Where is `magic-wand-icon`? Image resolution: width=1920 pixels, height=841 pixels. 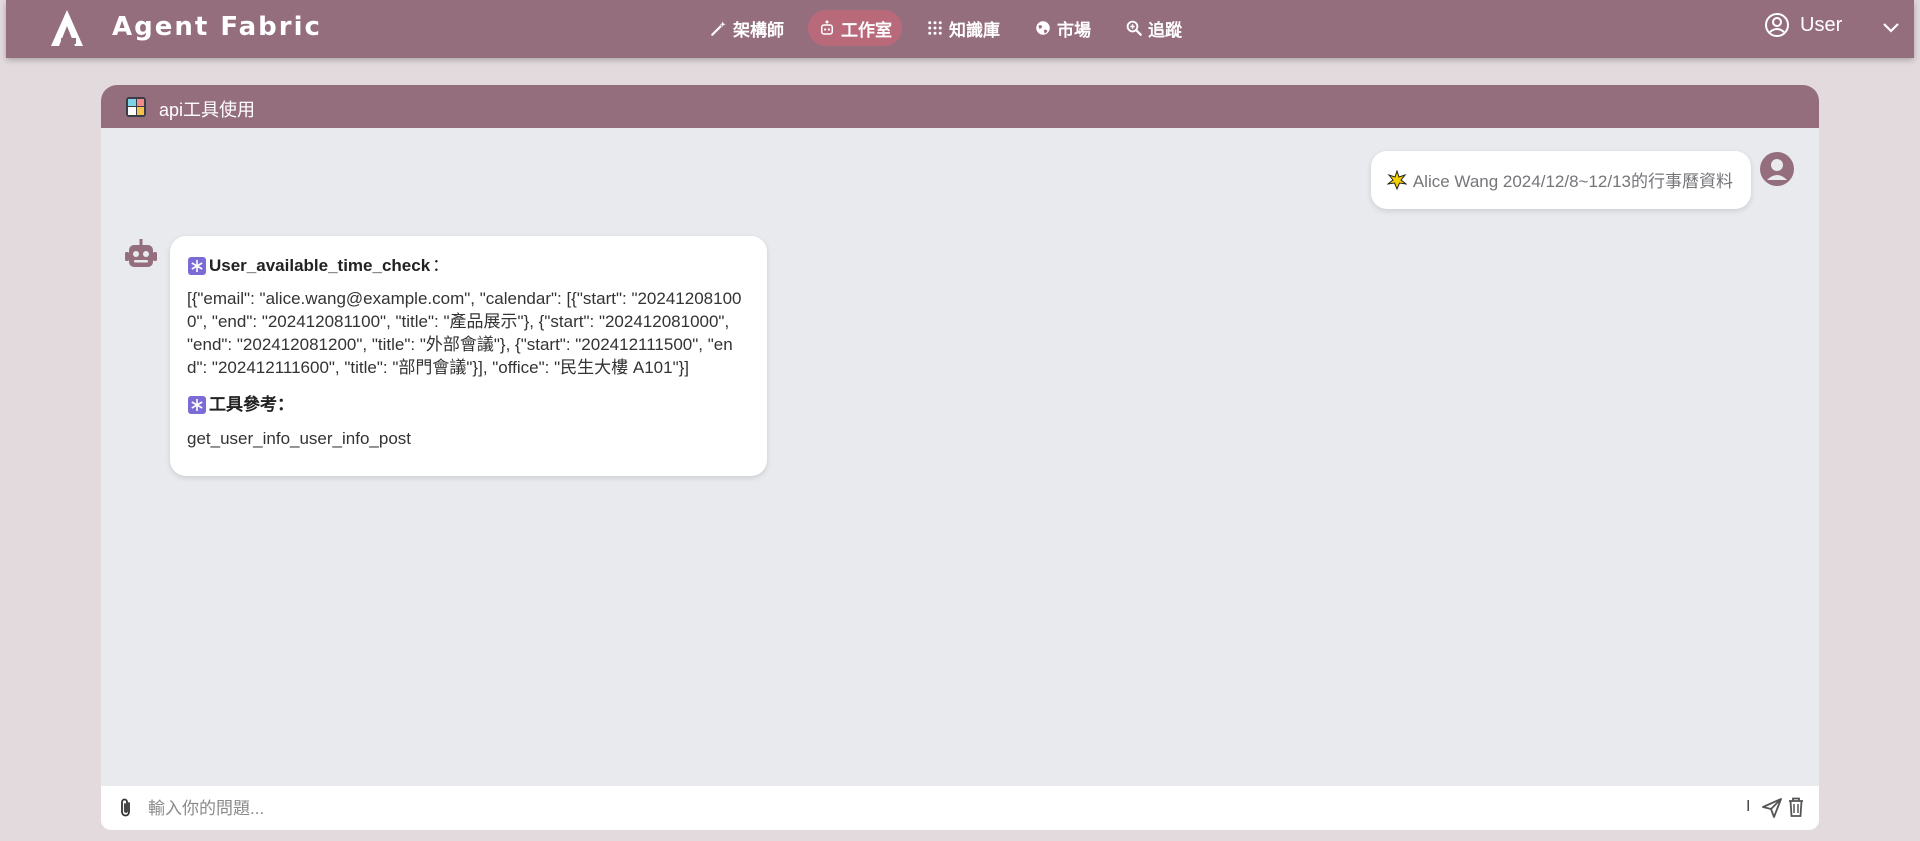 magic-wand-icon is located at coordinates (718, 28).